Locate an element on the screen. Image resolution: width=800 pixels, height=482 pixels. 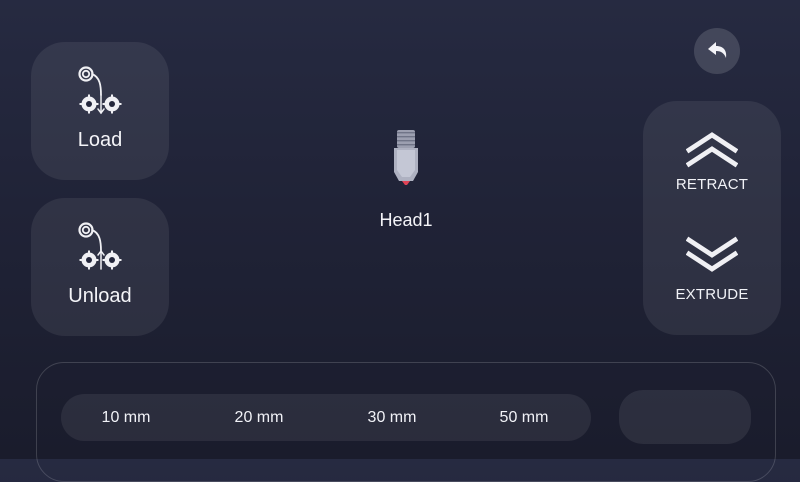
back-button is located at coordinates (717, 51).